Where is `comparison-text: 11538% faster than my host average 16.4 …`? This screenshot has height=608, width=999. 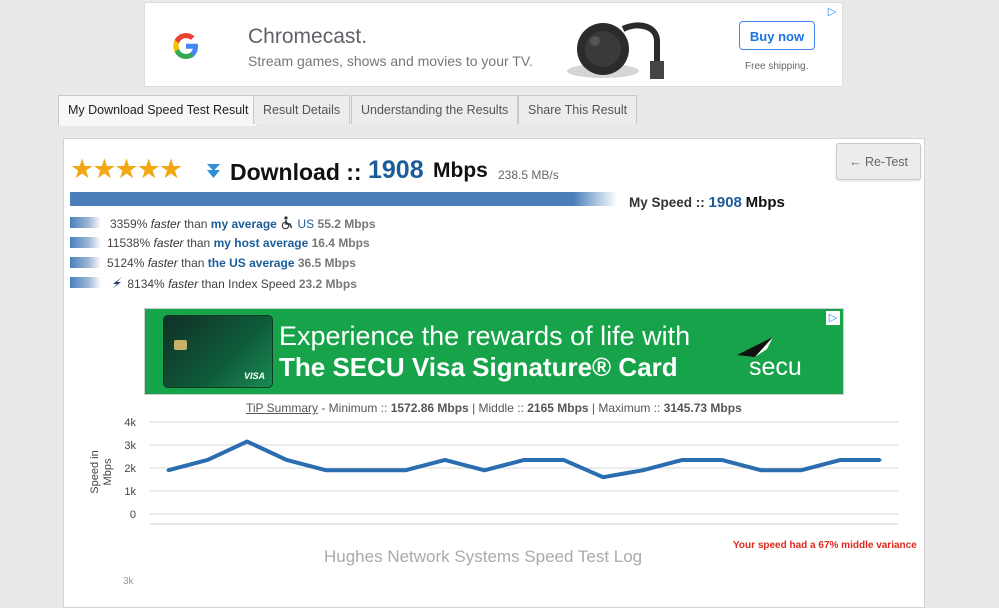 comparison-text: 11538% faster than my host average 16.4 … is located at coordinates (238, 243).